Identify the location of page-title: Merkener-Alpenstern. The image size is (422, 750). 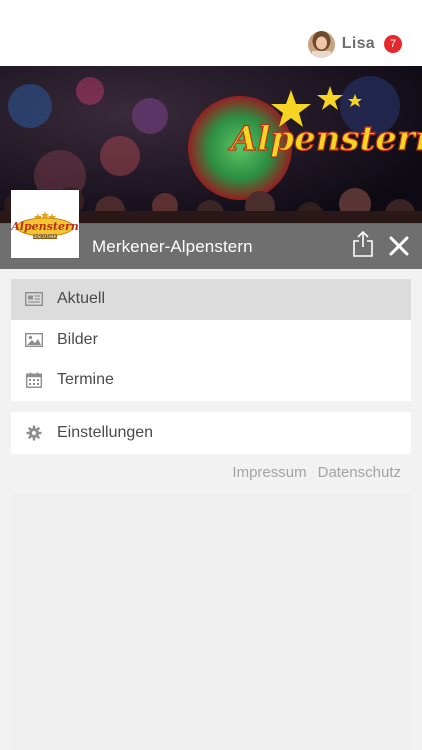
(172, 246).